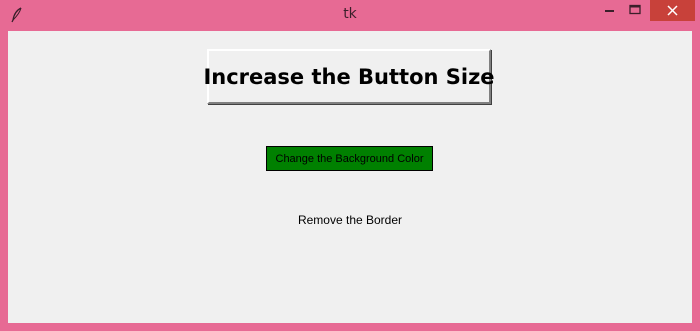  I want to click on remove-border-button: Remove the Border, so click(350, 220).